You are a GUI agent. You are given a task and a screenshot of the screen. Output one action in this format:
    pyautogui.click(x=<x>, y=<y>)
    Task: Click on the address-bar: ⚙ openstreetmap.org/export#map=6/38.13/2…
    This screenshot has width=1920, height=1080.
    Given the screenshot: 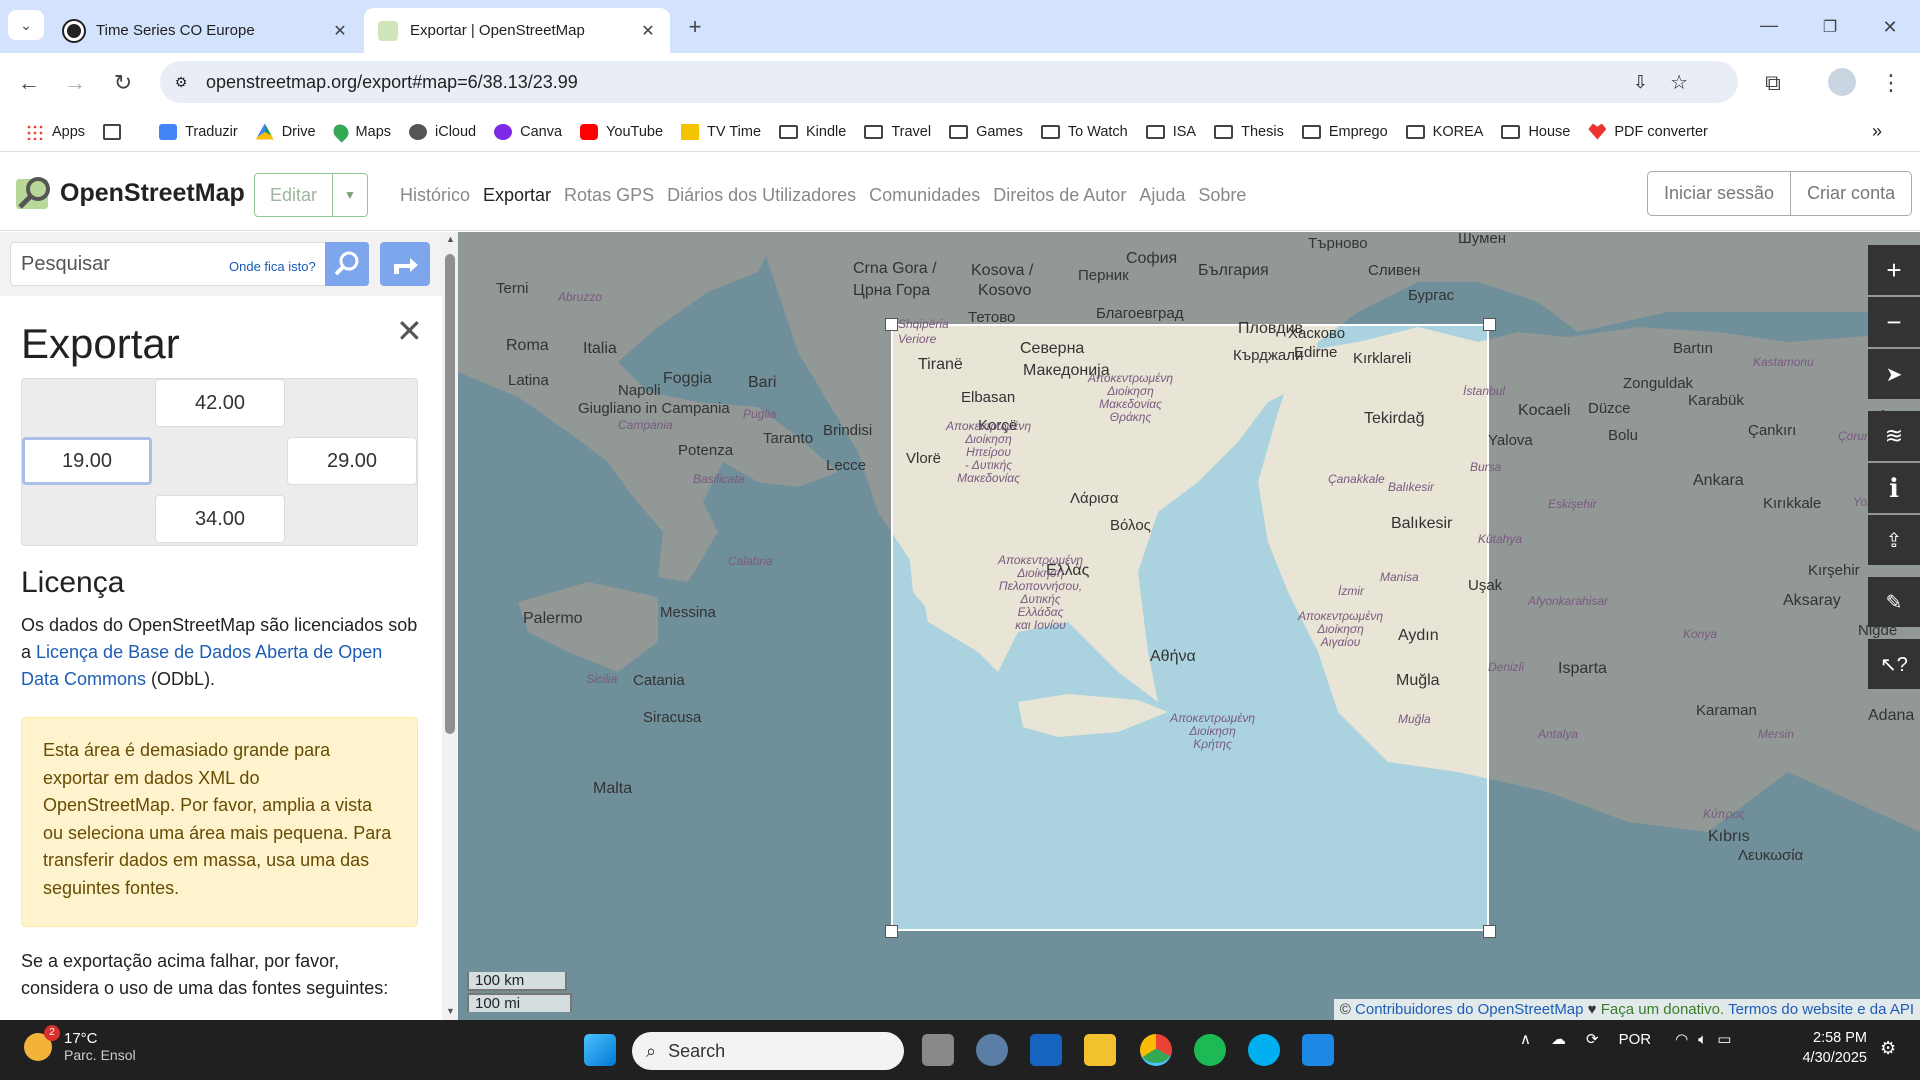 What is the action you would take?
    pyautogui.click(x=949, y=82)
    